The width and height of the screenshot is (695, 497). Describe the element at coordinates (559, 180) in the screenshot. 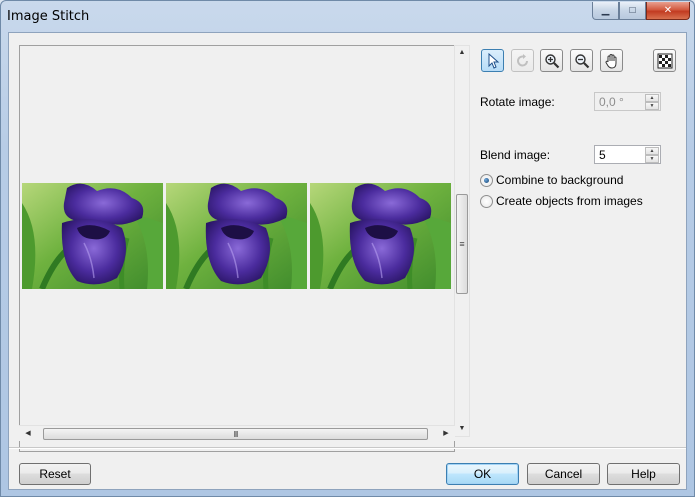

I see `combine-to-background-label: Combine to background` at that location.